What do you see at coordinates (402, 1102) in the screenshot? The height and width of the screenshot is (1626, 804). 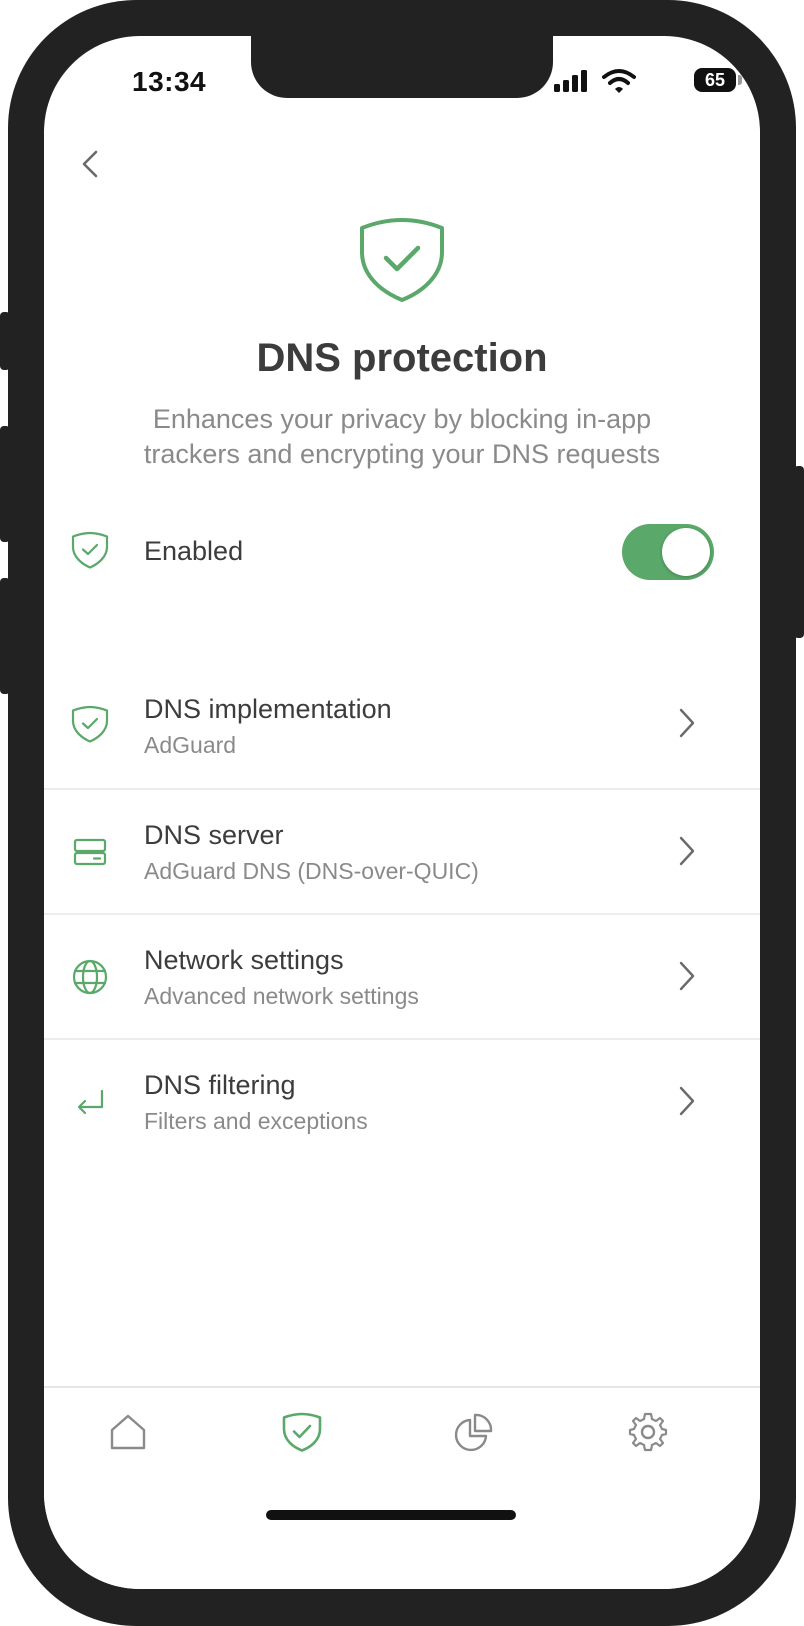 I see `menu-item-dns-filtering: DNS filtering Filters and exceptions` at bounding box center [402, 1102].